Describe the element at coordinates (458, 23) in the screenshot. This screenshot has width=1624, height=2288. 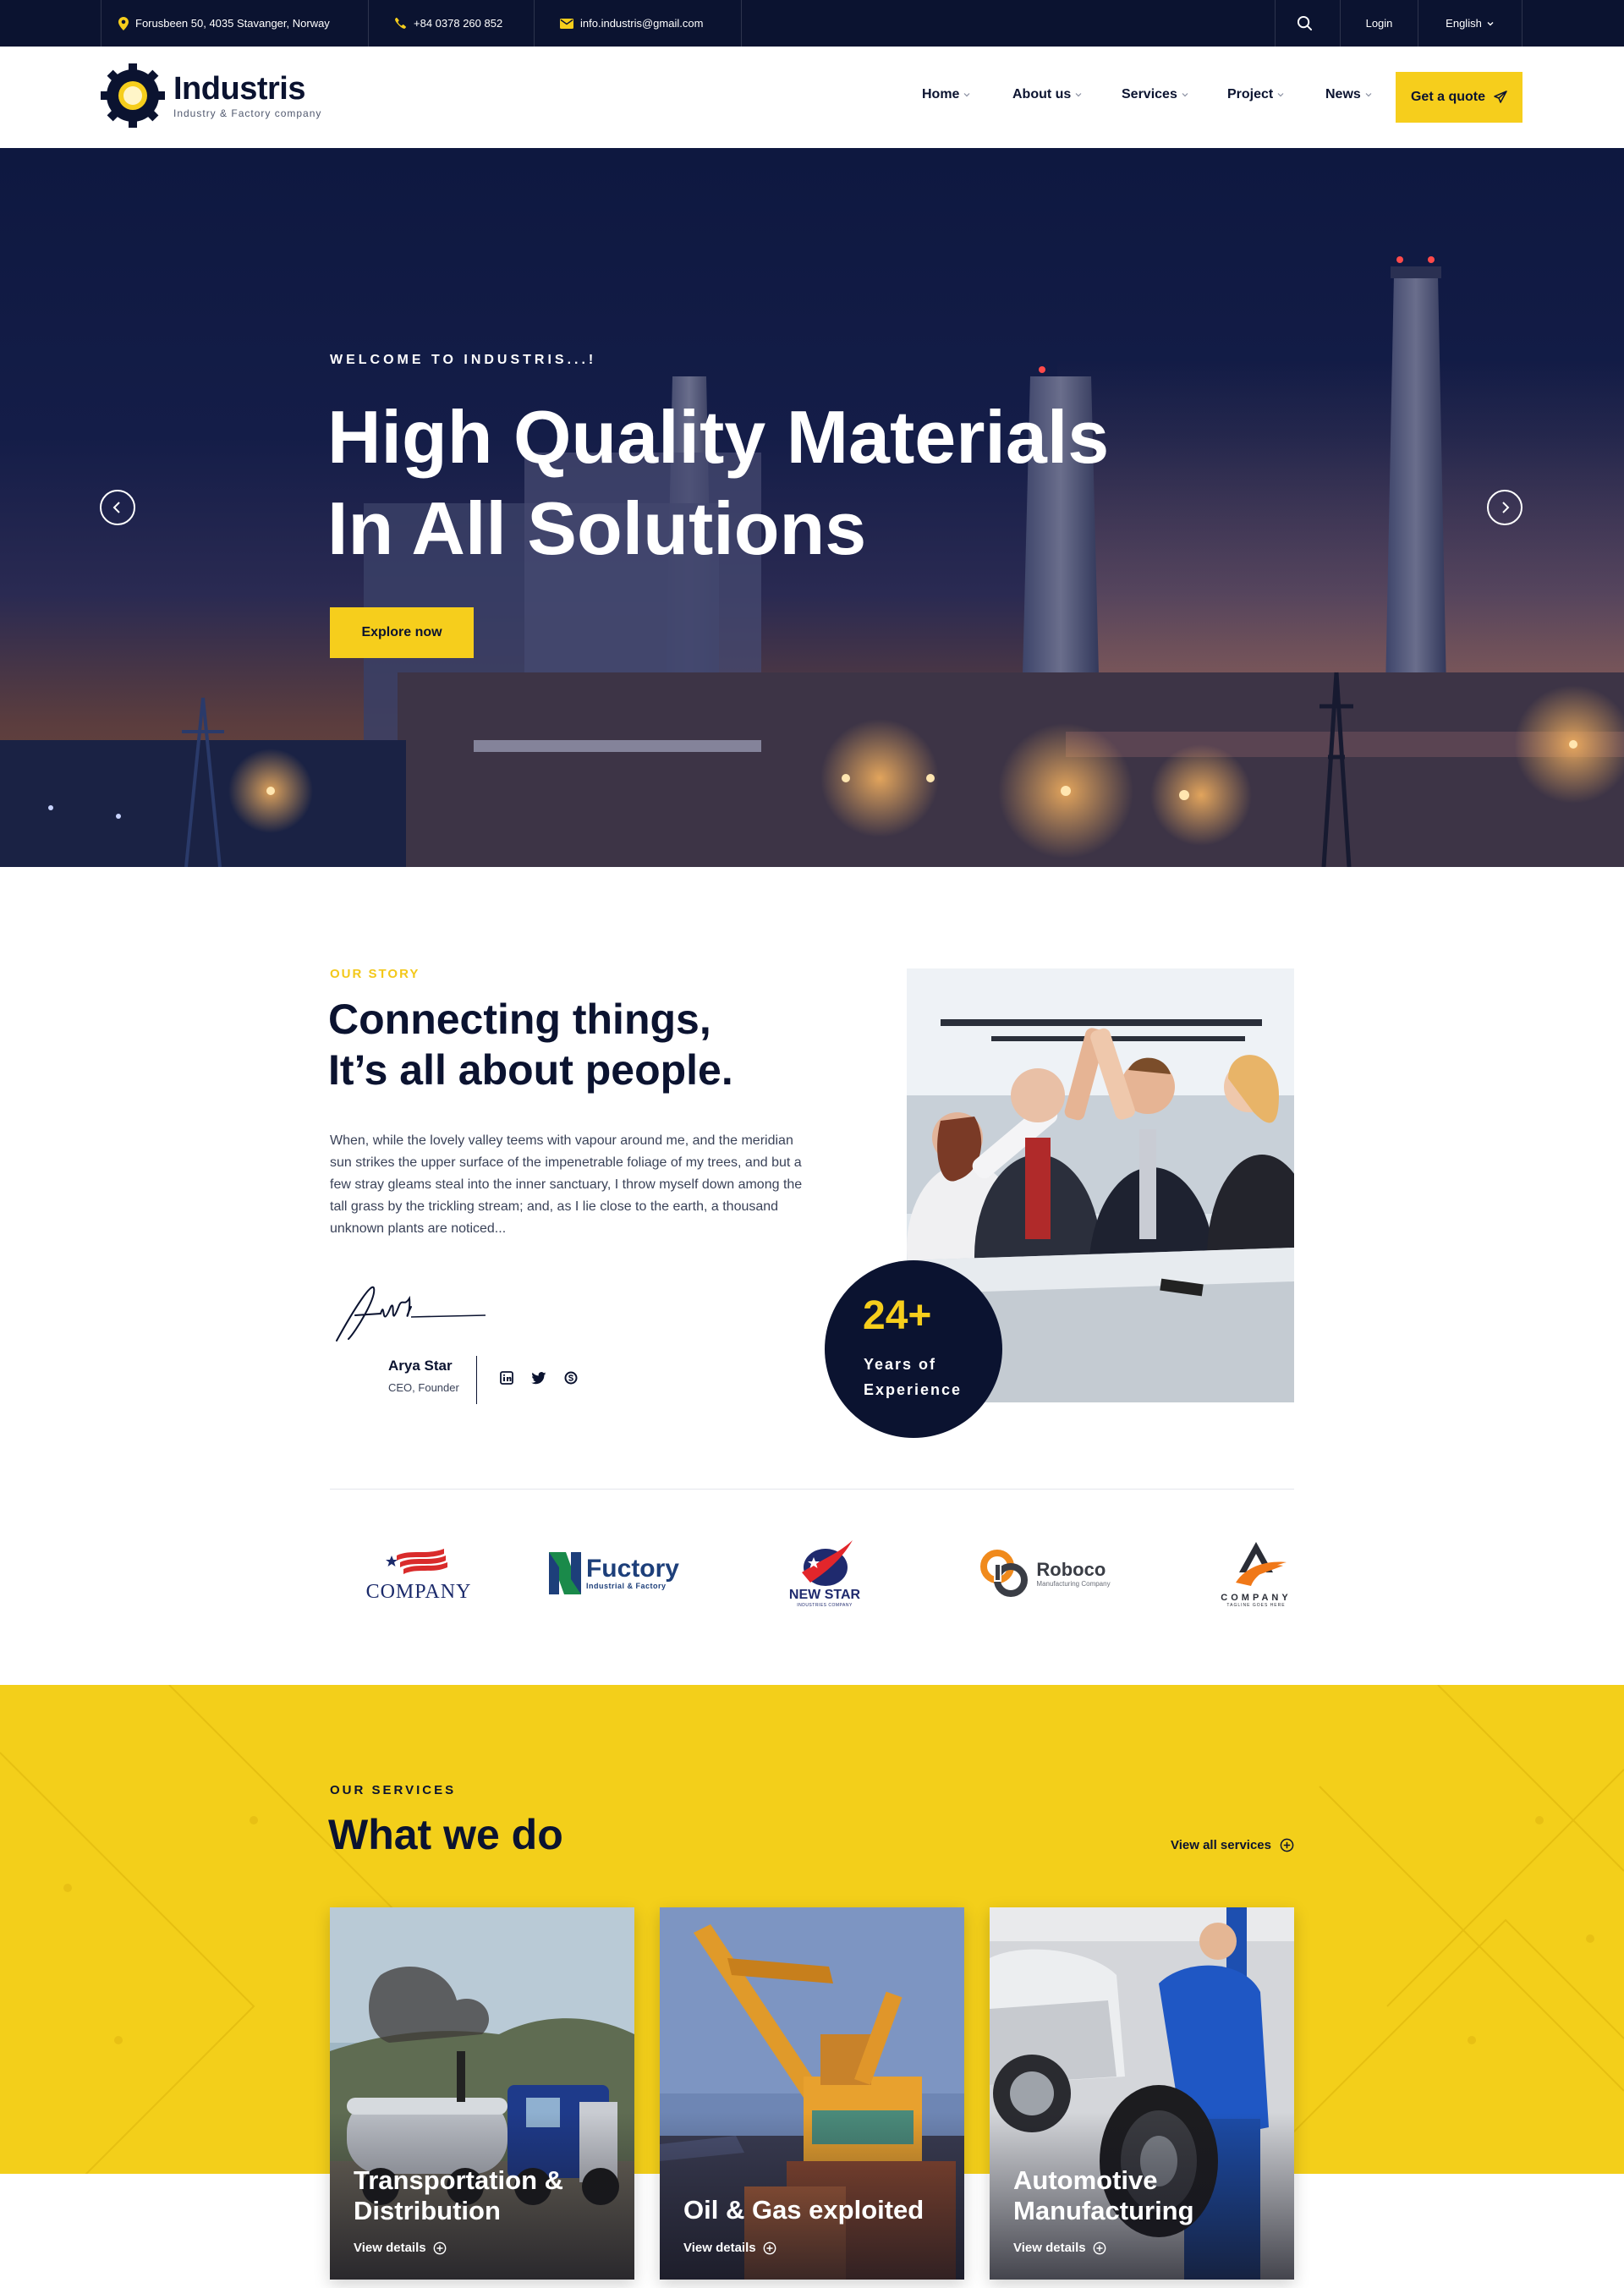
I see `phone-text: +84 0378 260 852` at that location.